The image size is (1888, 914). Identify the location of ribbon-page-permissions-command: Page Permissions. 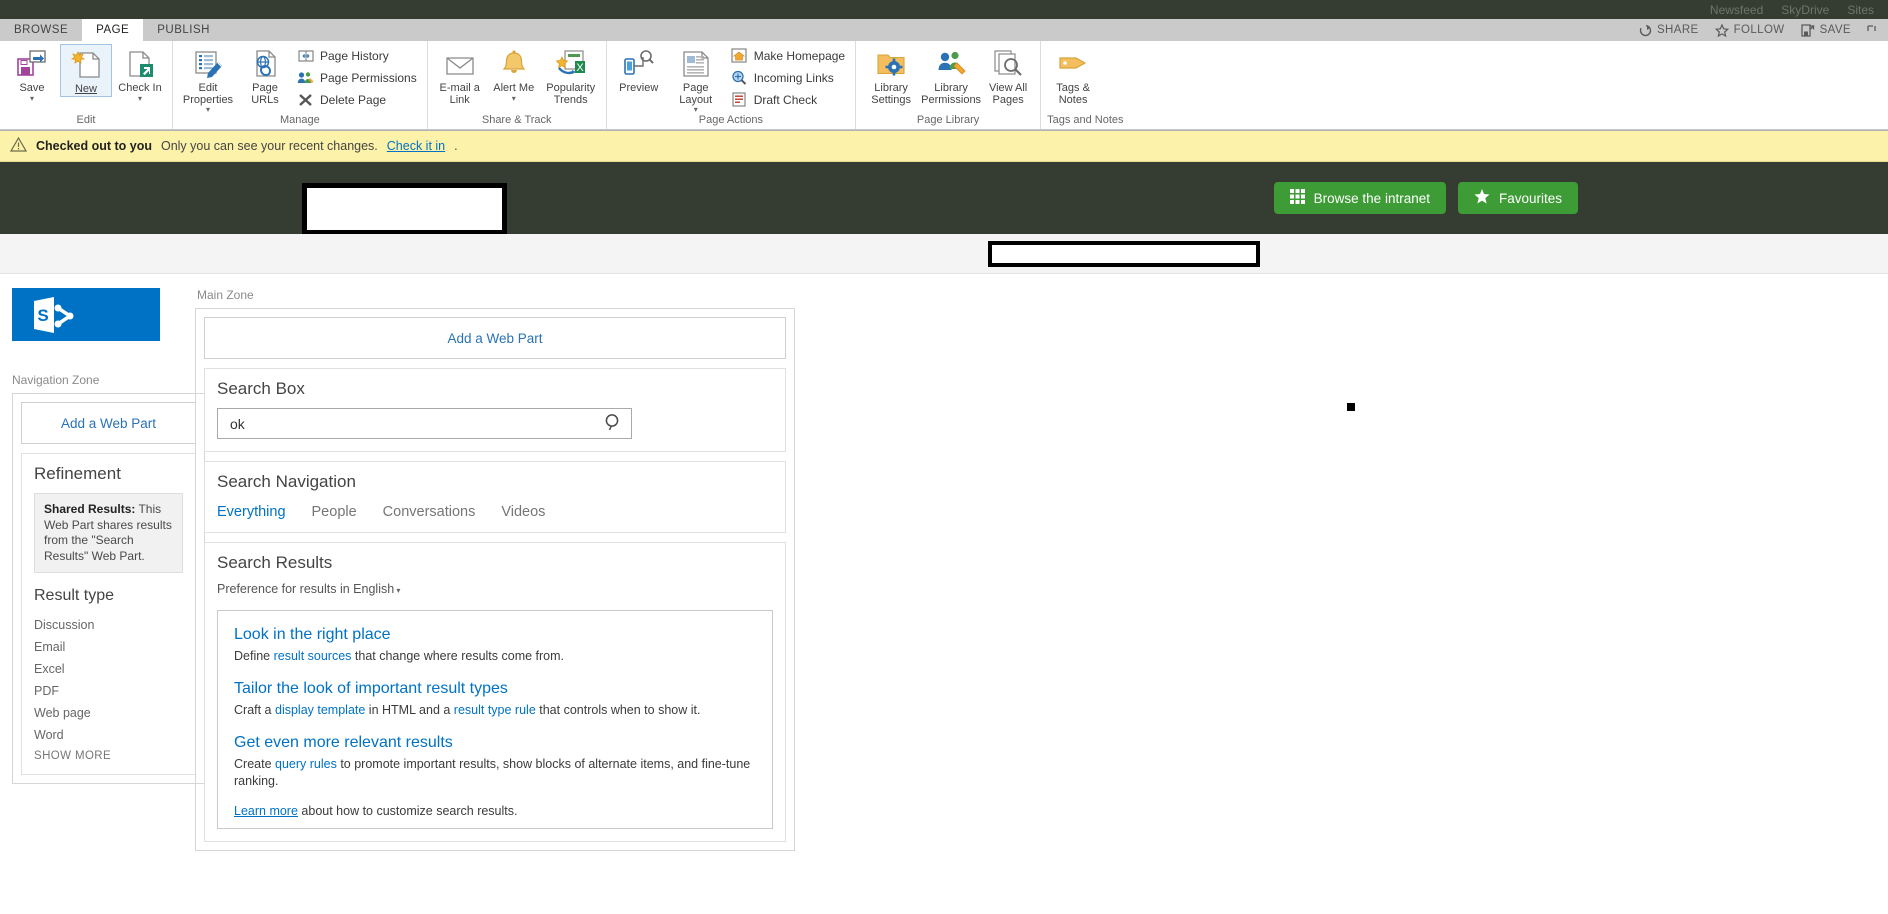
(357, 77).